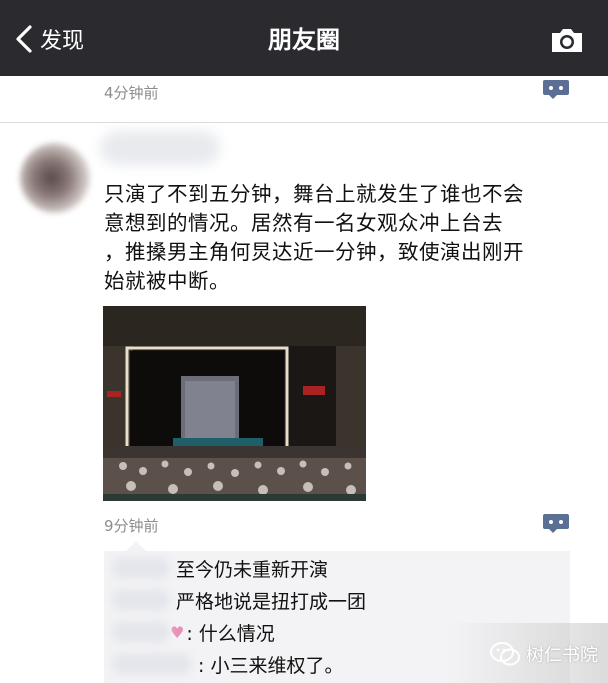  Describe the element at coordinates (252, 569) in the screenshot. I see `comment-text: 至今仍未重新开演` at that location.